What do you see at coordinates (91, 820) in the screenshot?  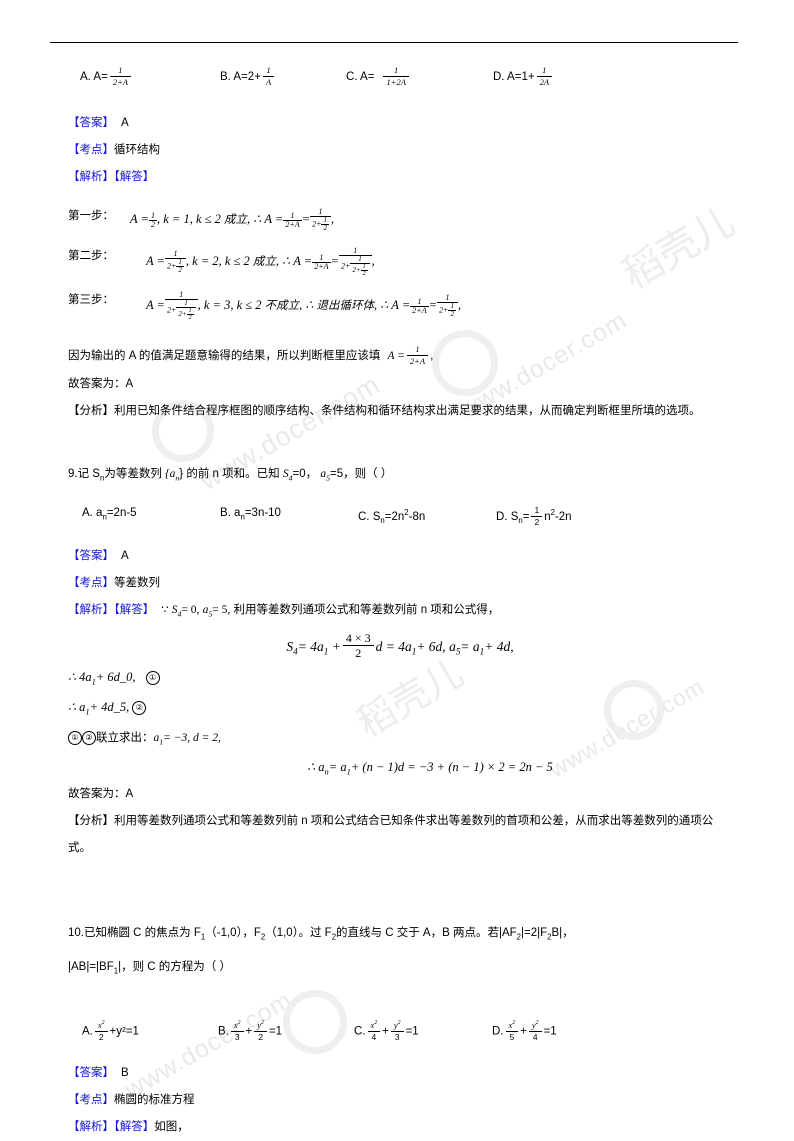 I see `q9-analysis-block-label: 【分析】` at bounding box center [91, 820].